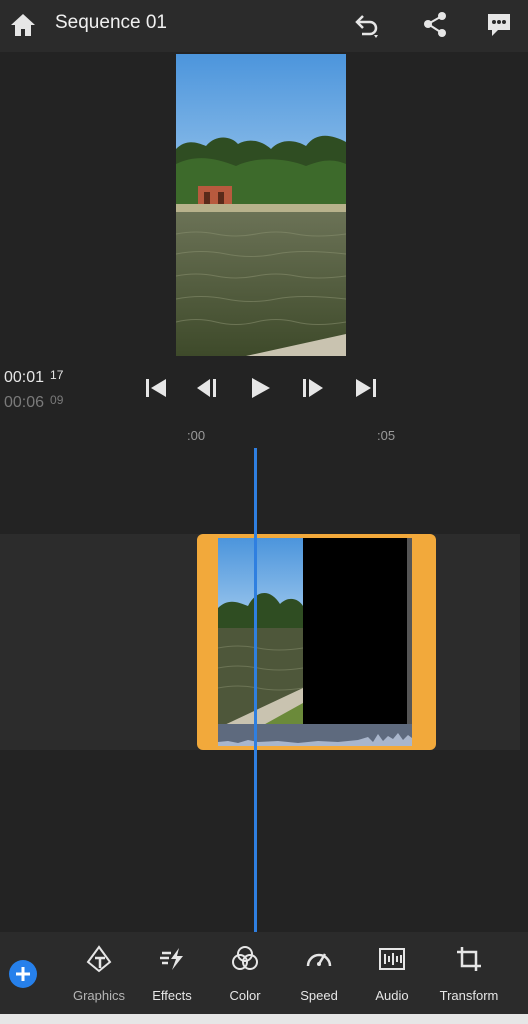 This screenshot has height=1024, width=528. I want to click on skip-to-start-icon, so click(156, 388).